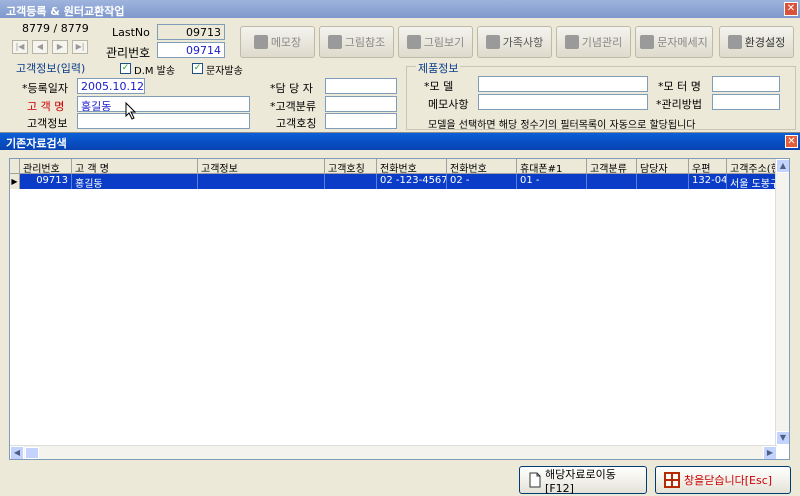  What do you see at coordinates (125, 68) in the screenshot?
I see `dm-checkbox: ✓` at bounding box center [125, 68].